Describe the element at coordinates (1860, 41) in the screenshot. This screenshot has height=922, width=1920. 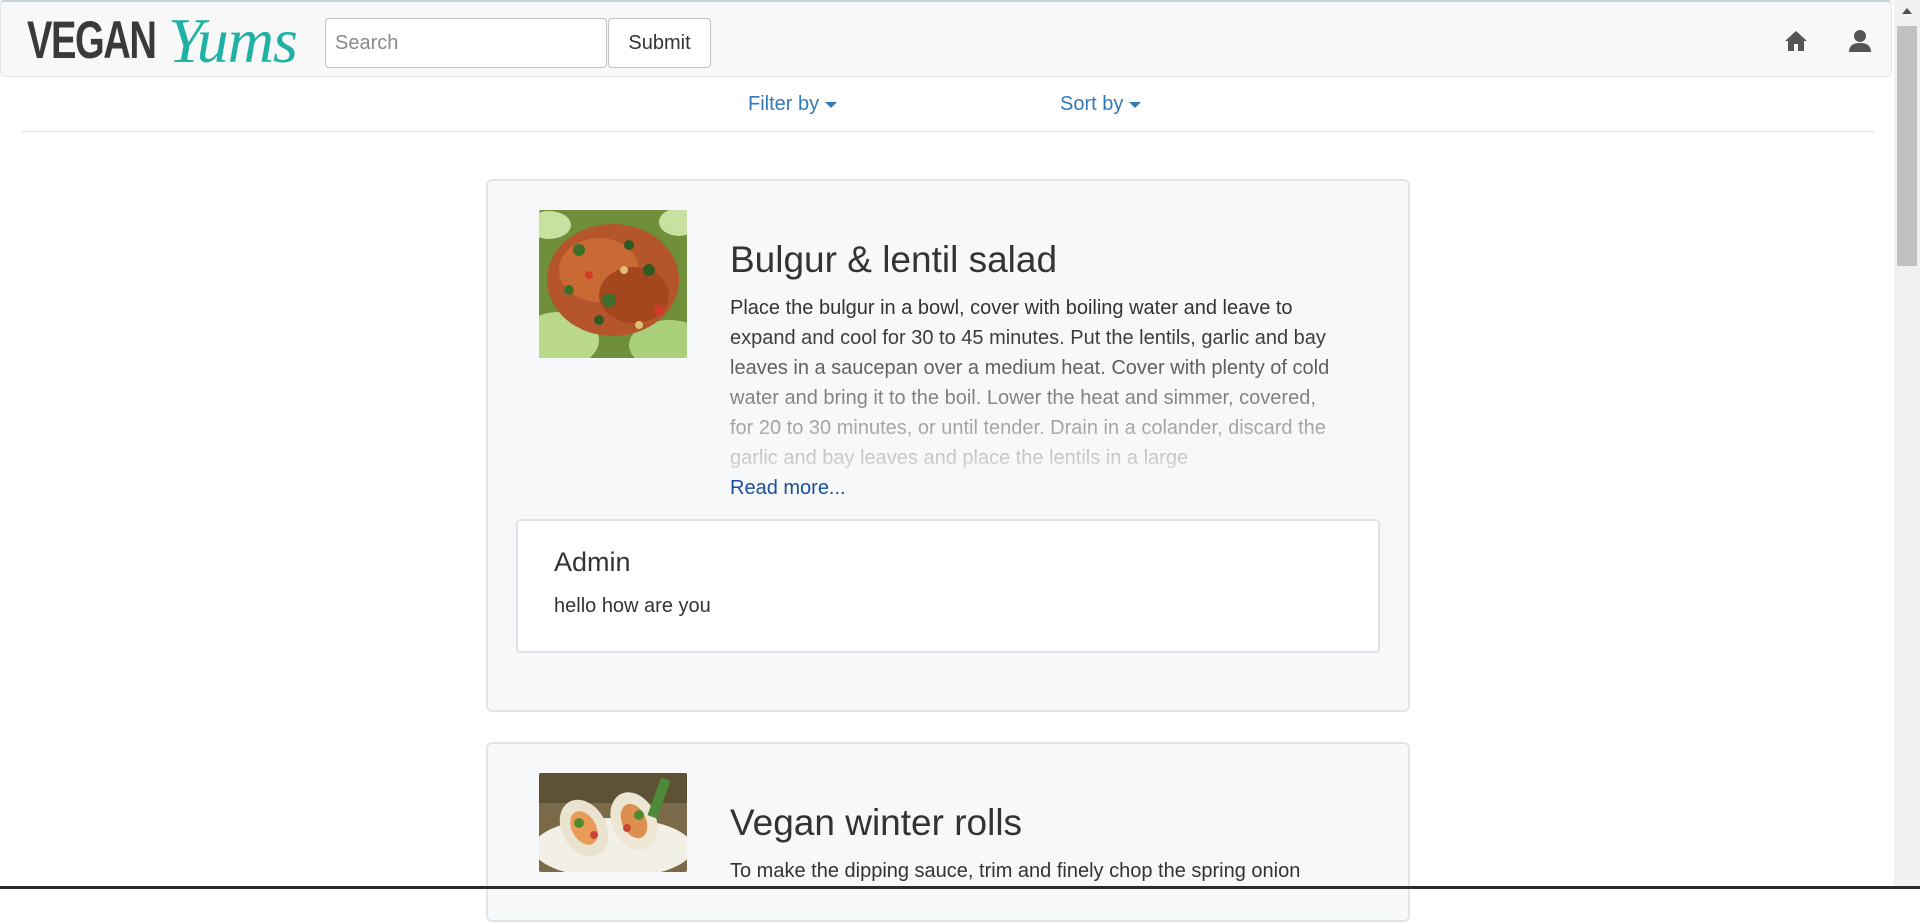
I see `user-icon` at that location.